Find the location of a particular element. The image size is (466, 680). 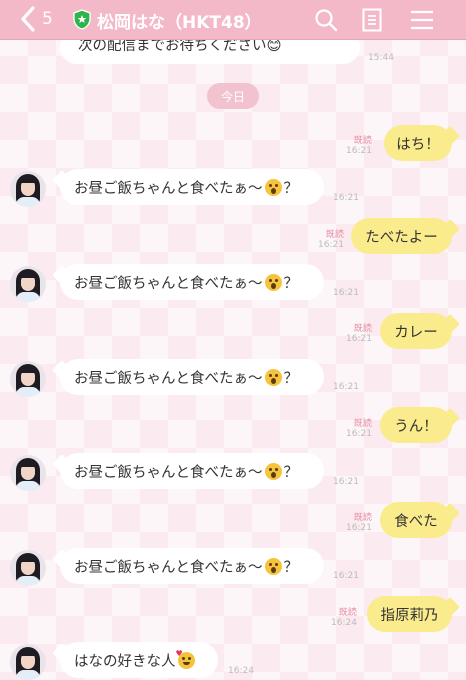

message-bubble-outgoing: たべたよー is located at coordinates (401, 236).